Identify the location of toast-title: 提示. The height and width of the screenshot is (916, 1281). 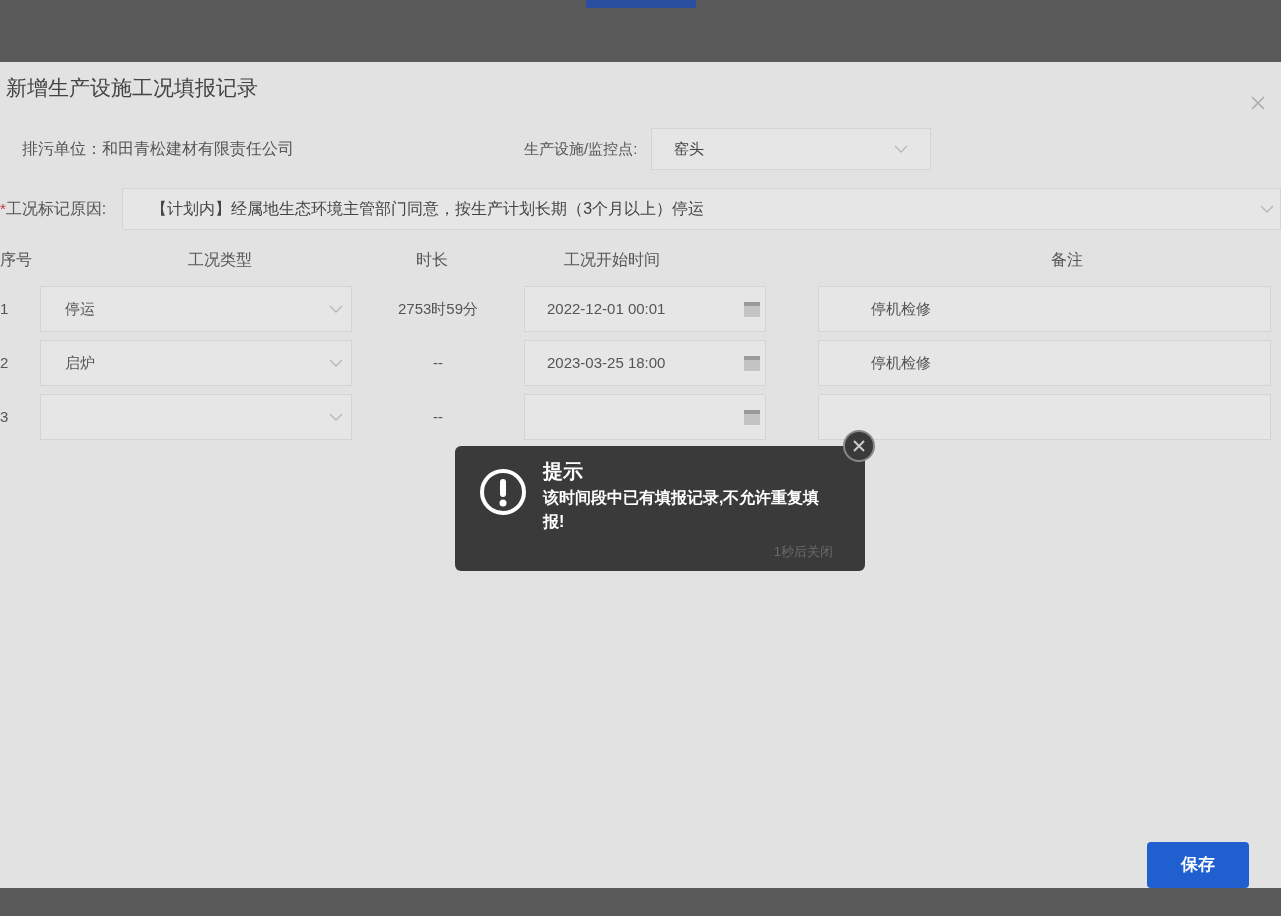
(563, 471).